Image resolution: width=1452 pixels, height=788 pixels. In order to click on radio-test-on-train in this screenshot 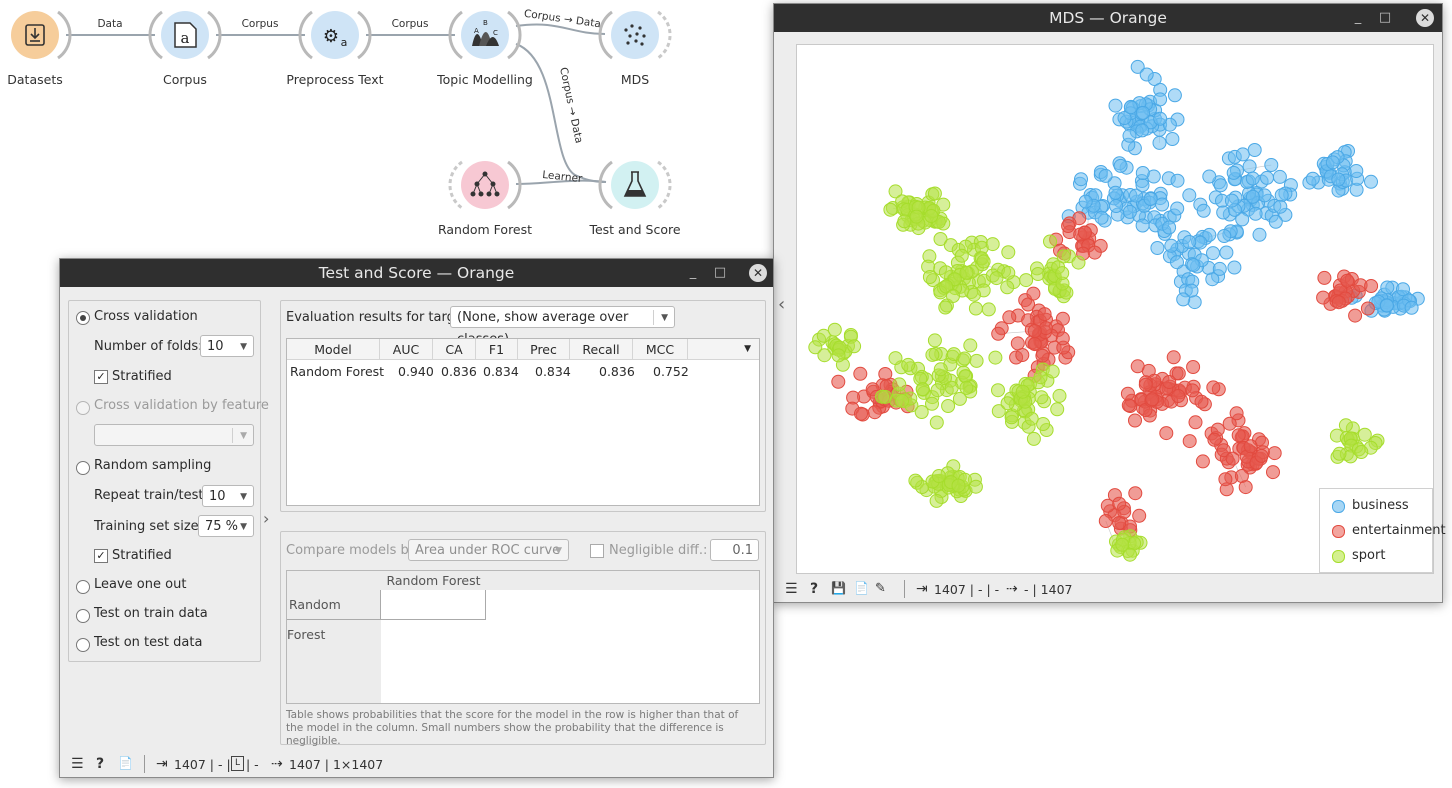, I will do `click(83, 616)`.